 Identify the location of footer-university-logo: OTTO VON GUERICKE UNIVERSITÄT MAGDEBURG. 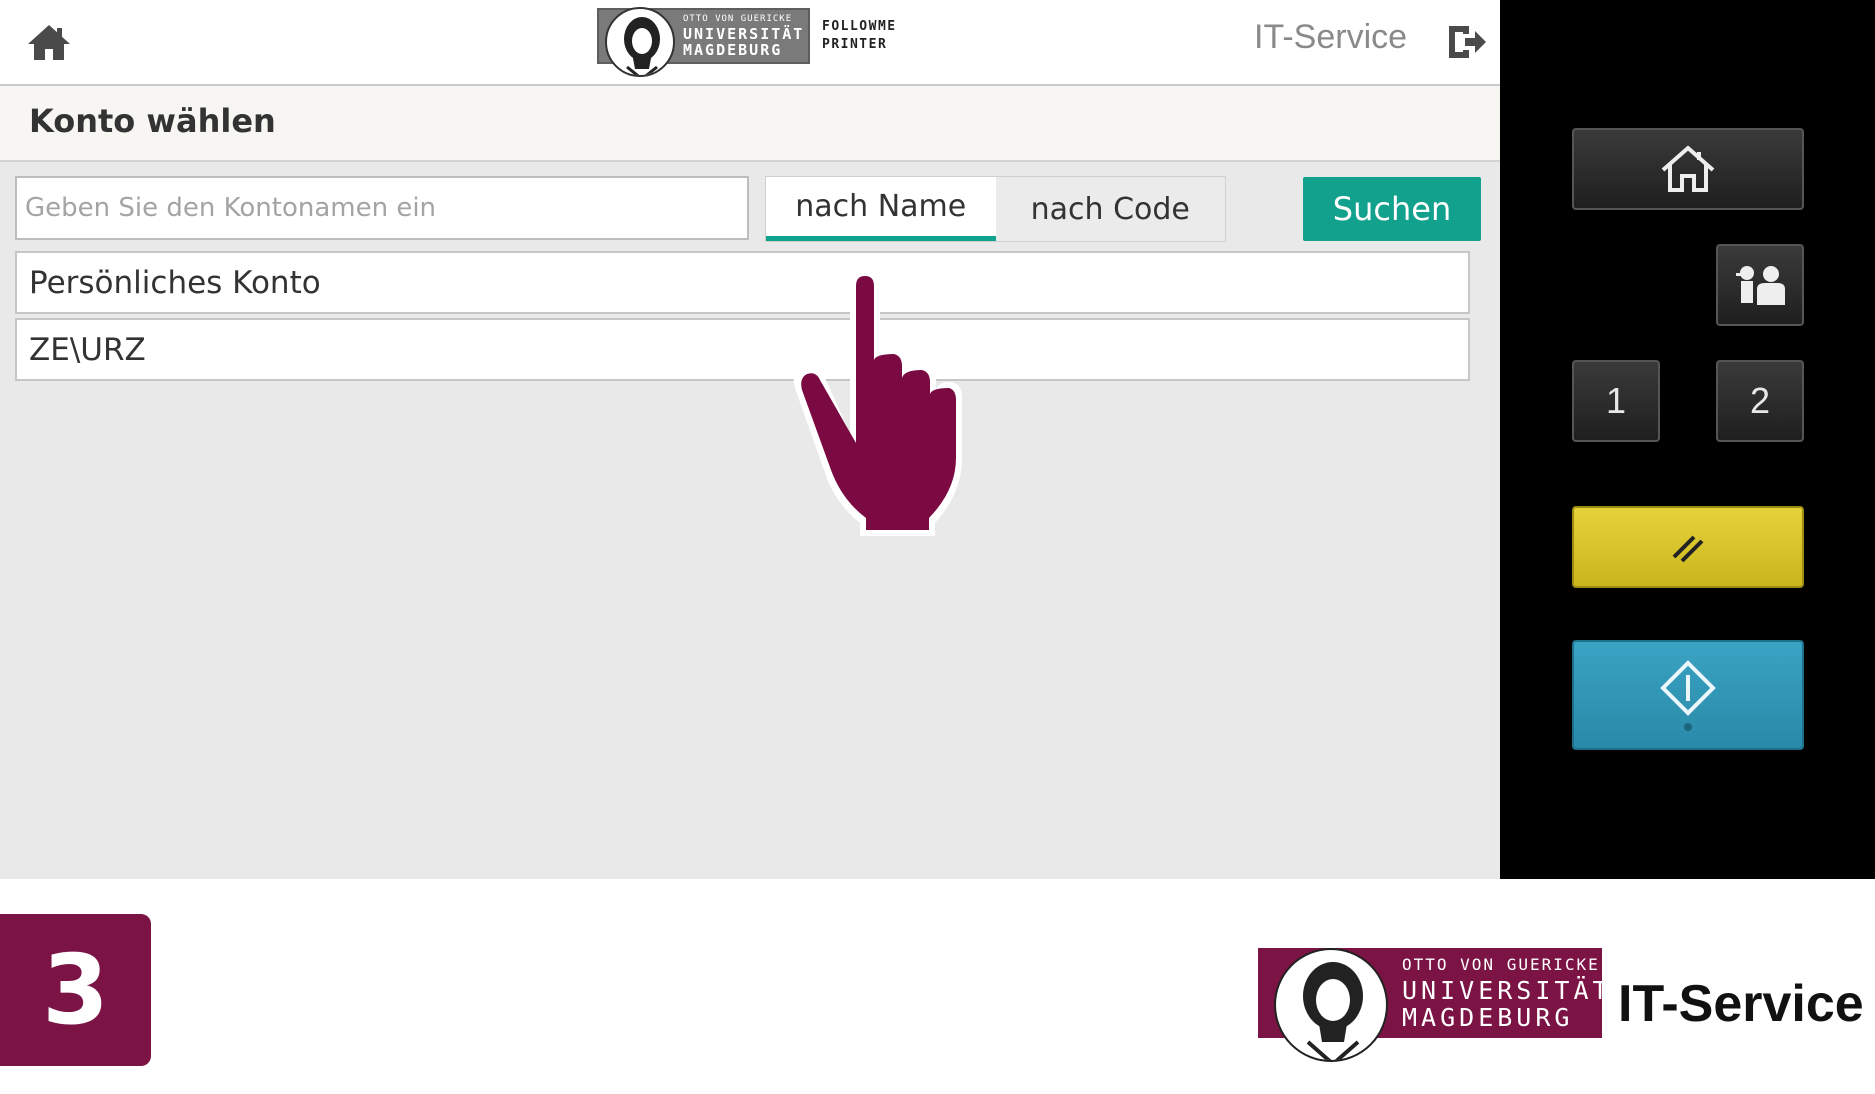
(1433, 1005).